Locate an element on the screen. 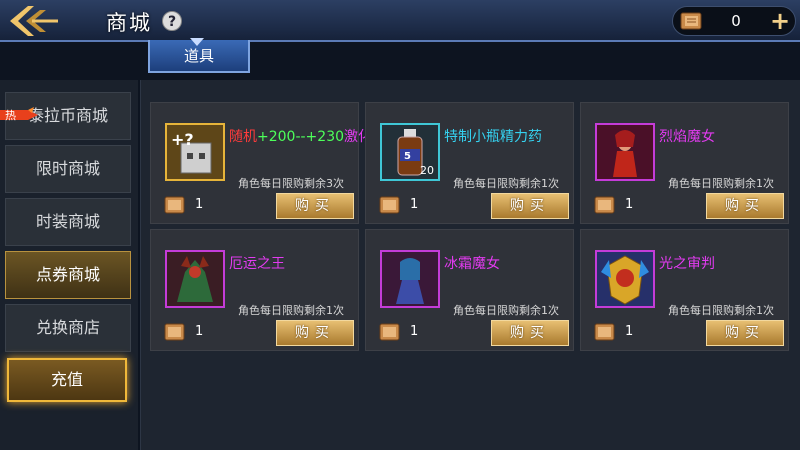  sidebar-item-label: 限时商城 is located at coordinates (67, 168).